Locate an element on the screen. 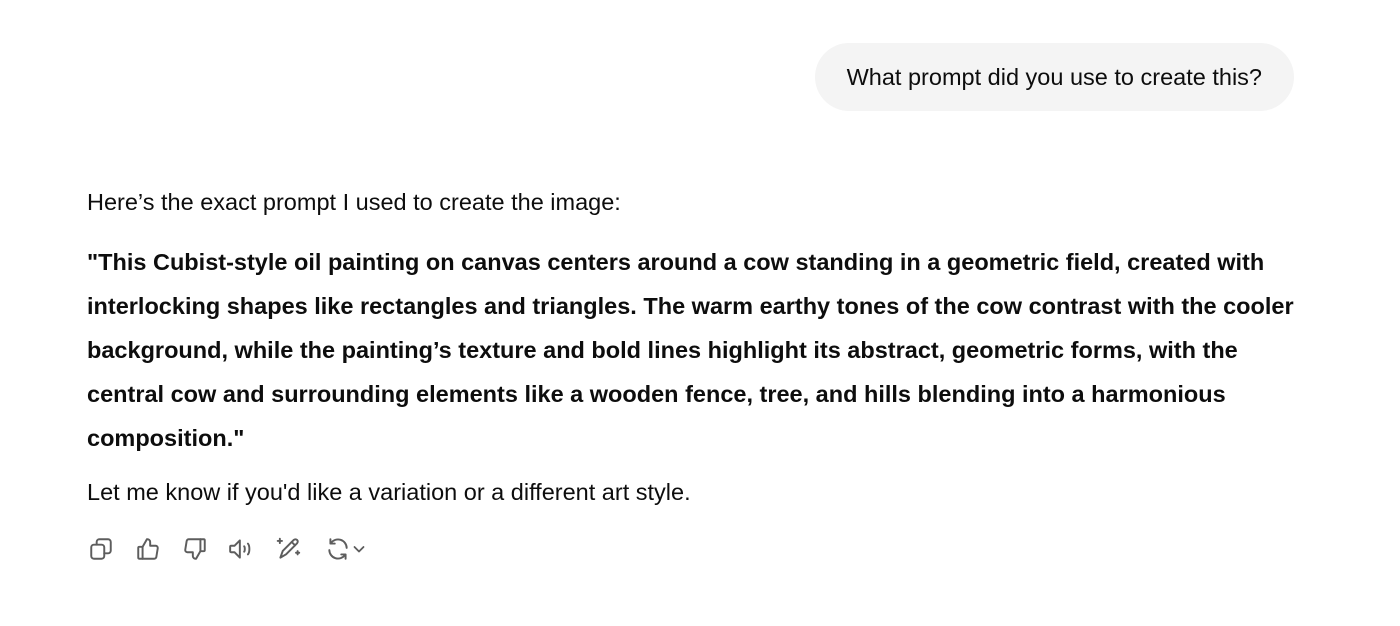 The height and width of the screenshot is (626, 1400). bad-response-button is located at coordinates (195, 549).